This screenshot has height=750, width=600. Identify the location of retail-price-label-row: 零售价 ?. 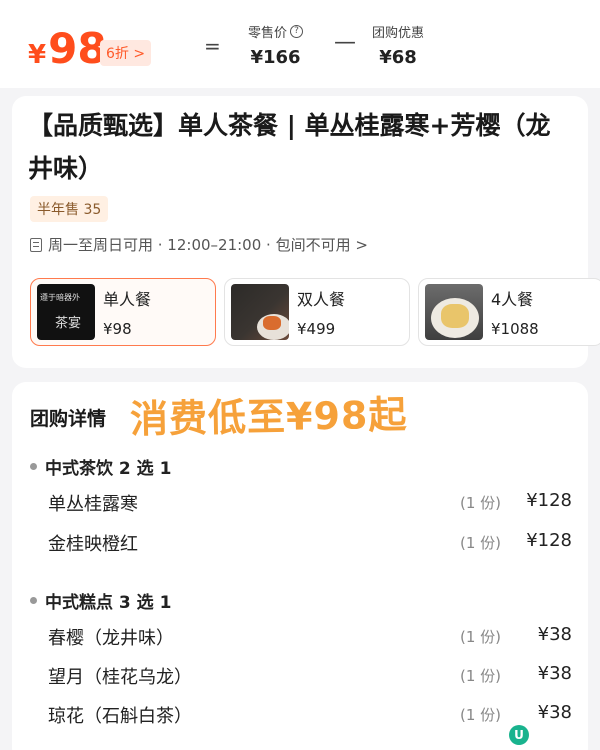
(276, 31).